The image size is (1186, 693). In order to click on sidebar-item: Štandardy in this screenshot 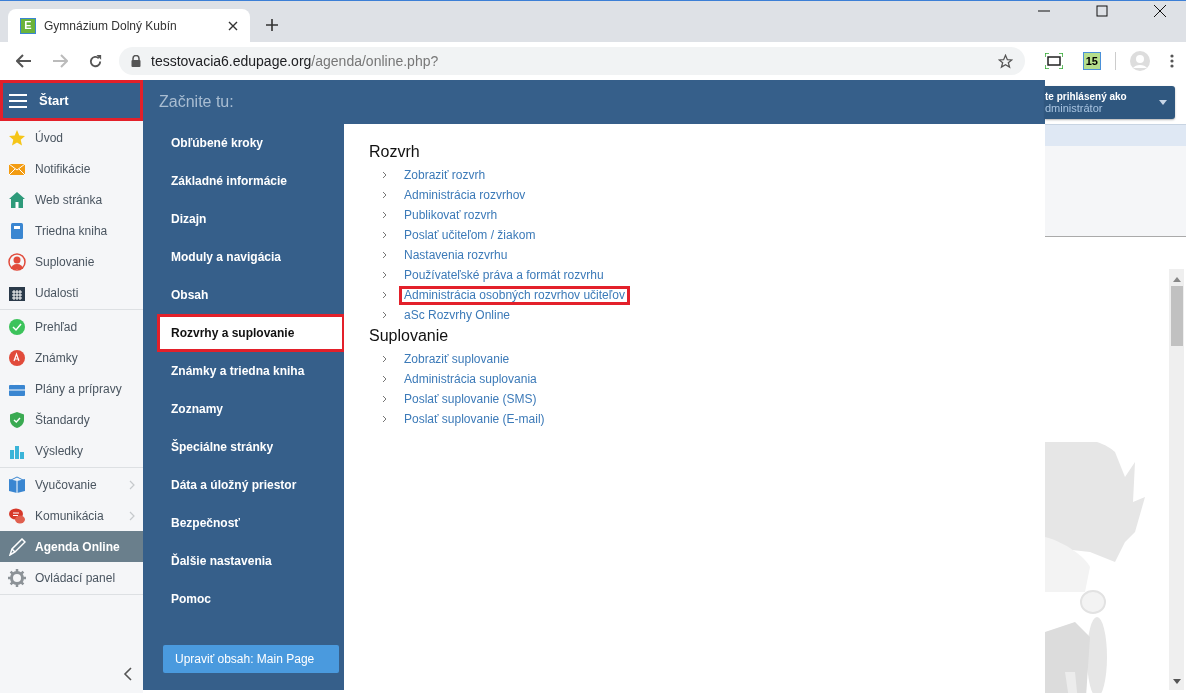, I will do `click(71, 419)`.